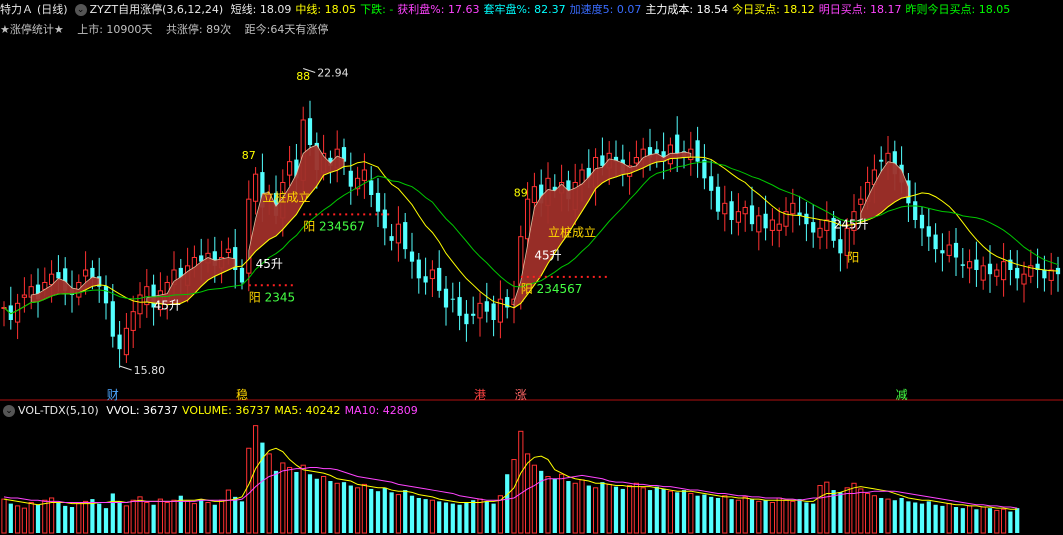  What do you see at coordinates (853, 258) in the screenshot?
I see `signal-annotation: 阳` at bounding box center [853, 258].